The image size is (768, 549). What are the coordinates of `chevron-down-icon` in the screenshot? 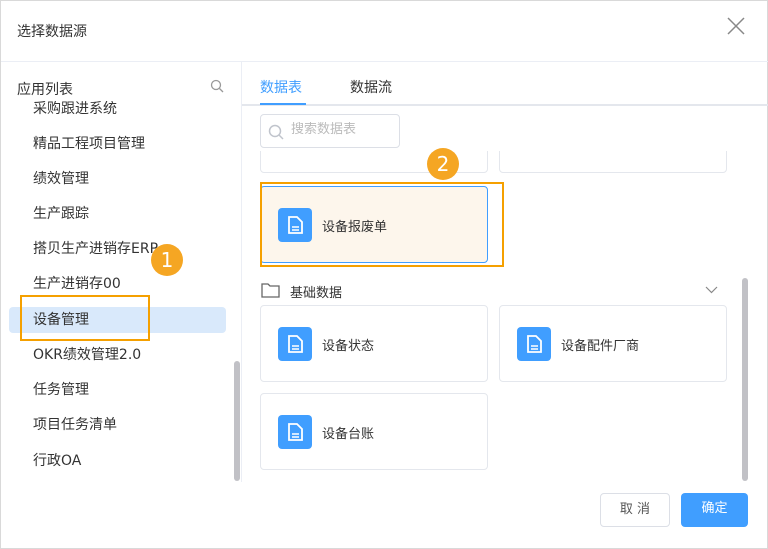 It's located at (711, 290).